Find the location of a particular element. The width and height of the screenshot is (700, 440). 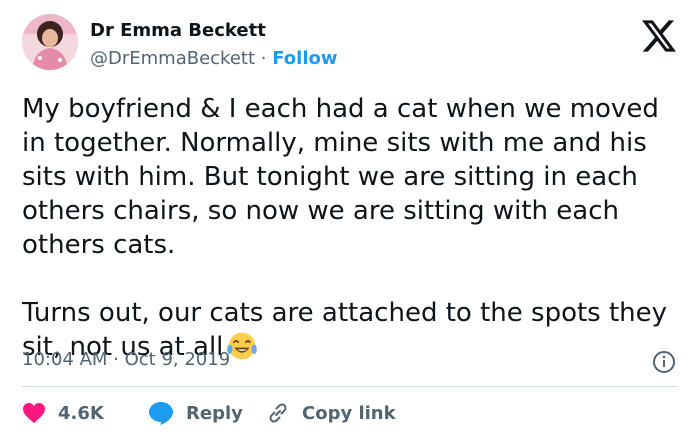

action-bar: 4.6K Reply Copy link is located at coordinates (209, 413).